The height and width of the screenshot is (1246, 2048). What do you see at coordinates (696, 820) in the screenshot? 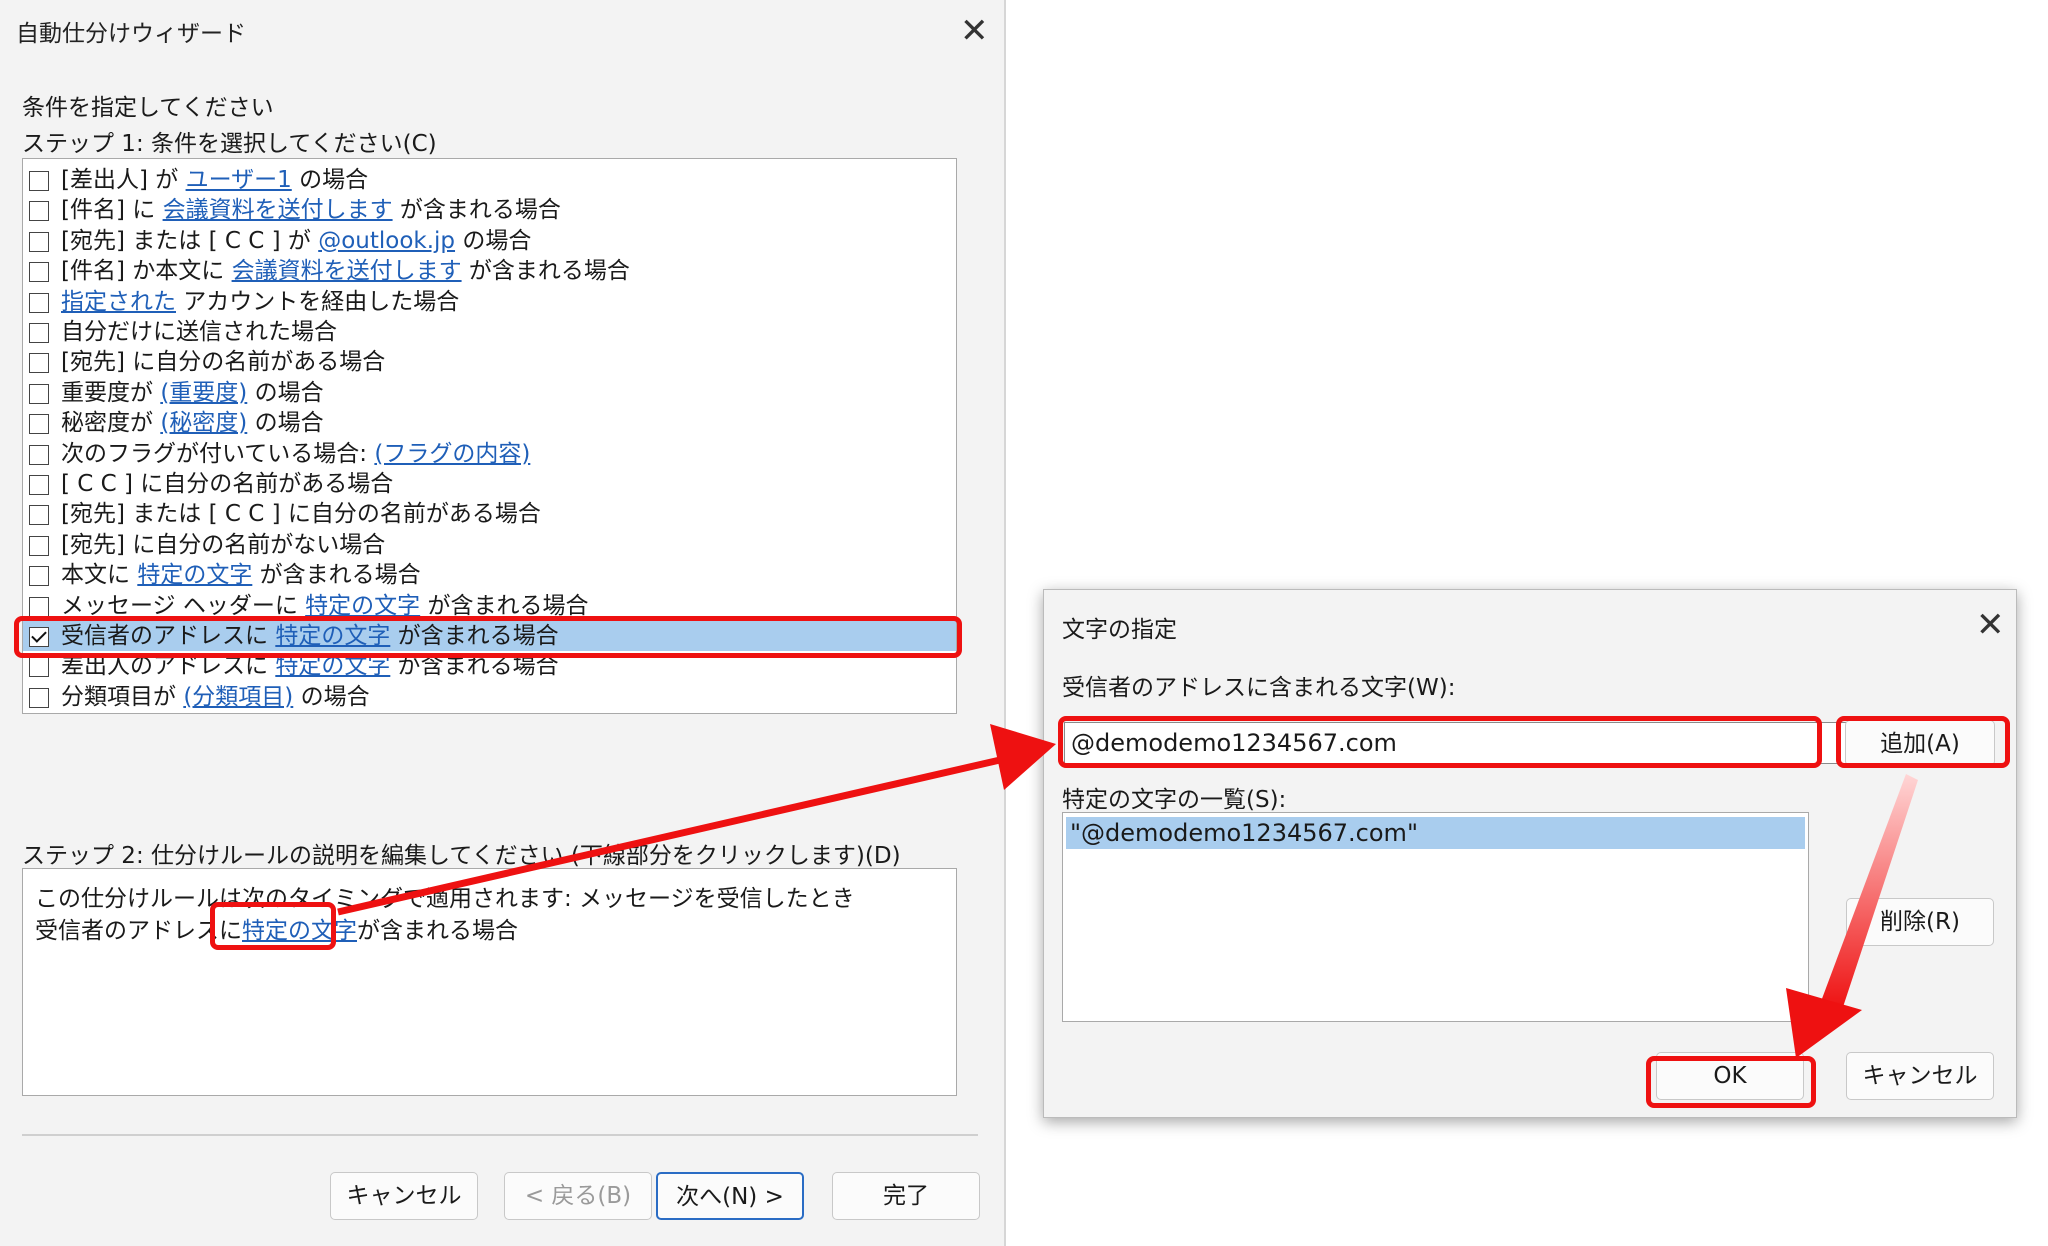
I see `arrow-link-to-input` at bounding box center [696, 820].